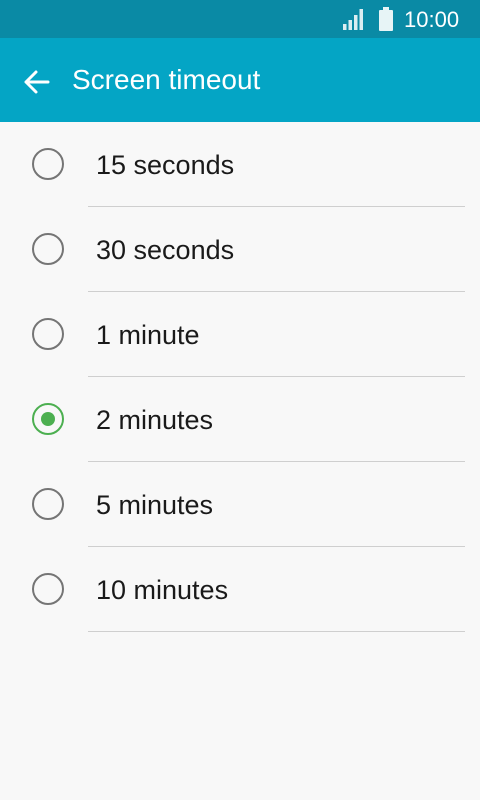 The height and width of the screenshot is (800, 480). I want to click on status-time: 10:00, so click(432, 19).